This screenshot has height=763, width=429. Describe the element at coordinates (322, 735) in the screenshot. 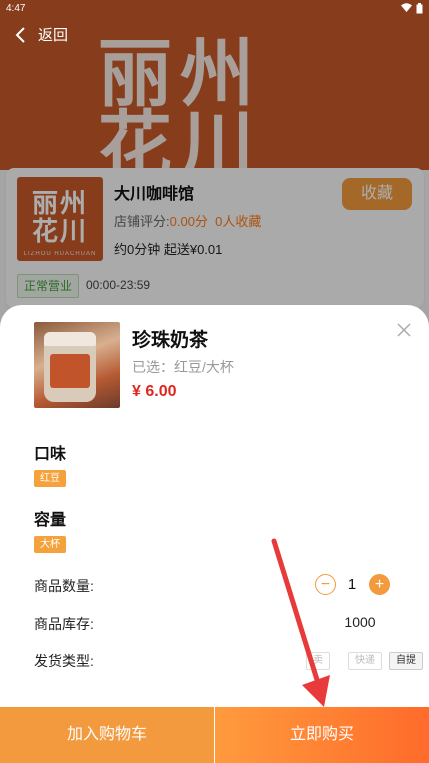

I see `buy-now-button: 立即购买` at that location.